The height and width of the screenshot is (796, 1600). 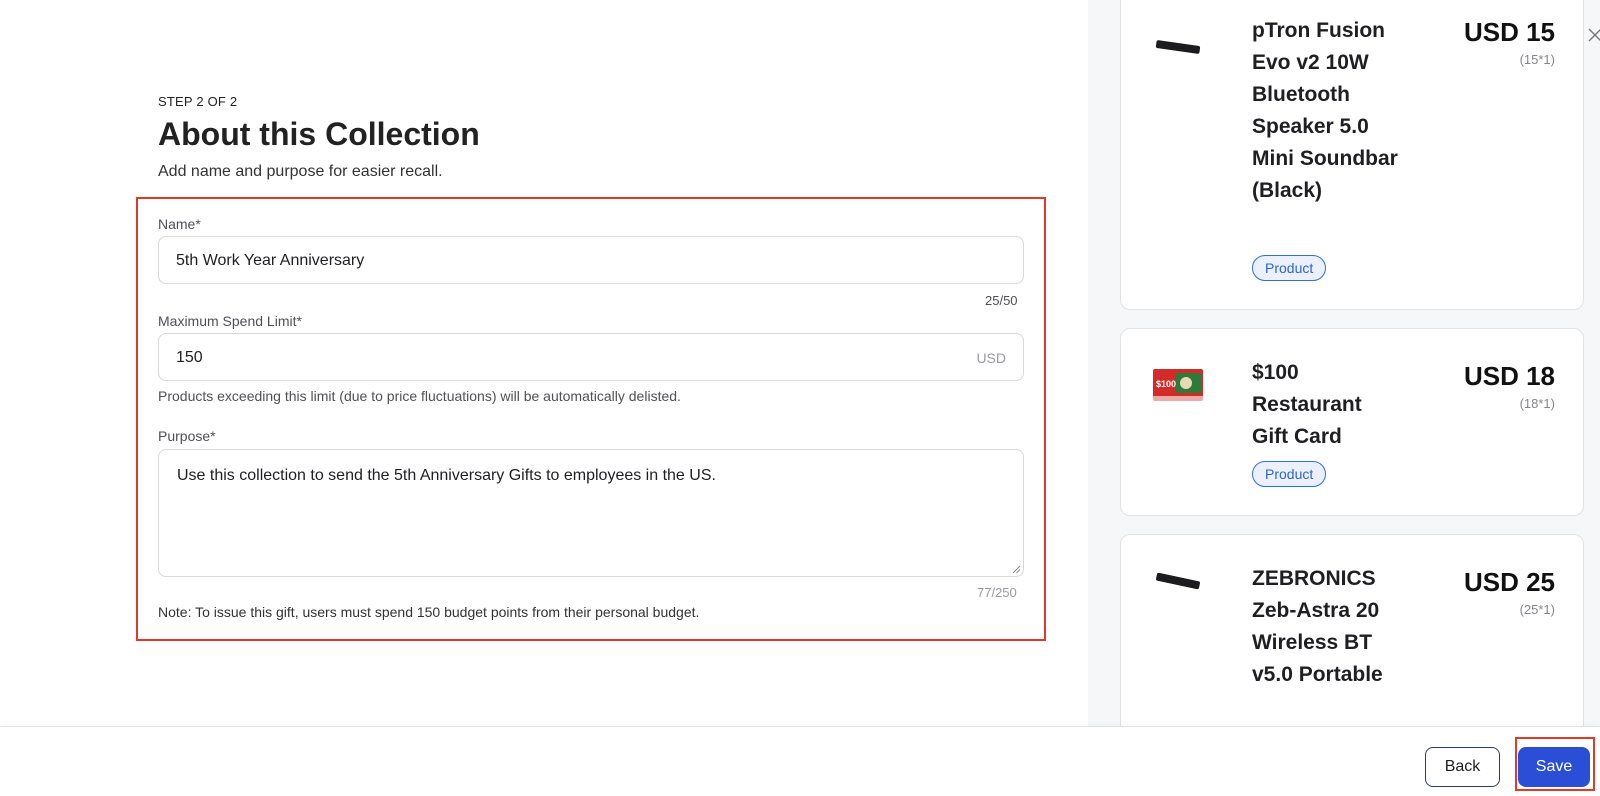 I want to click on close-icon, so click(x=1594, y=35).